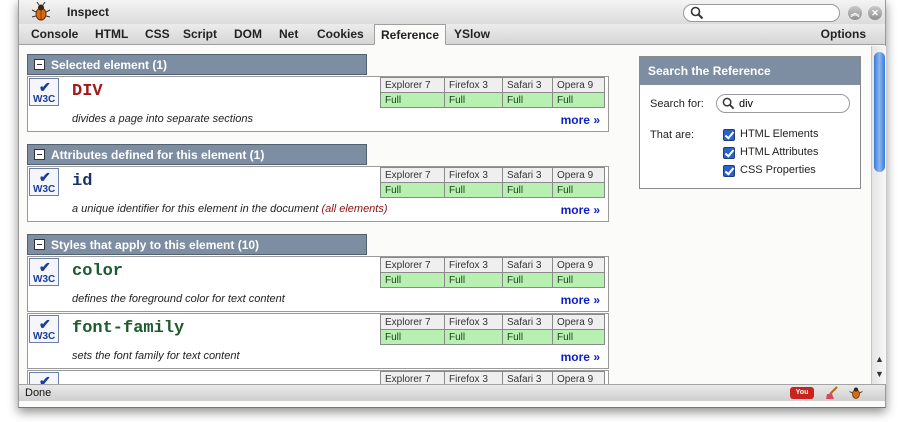  I want to click on browser-support-table: Explorer 7 Firefox 3 Safari 3 Opera 9, so click(492, 377).